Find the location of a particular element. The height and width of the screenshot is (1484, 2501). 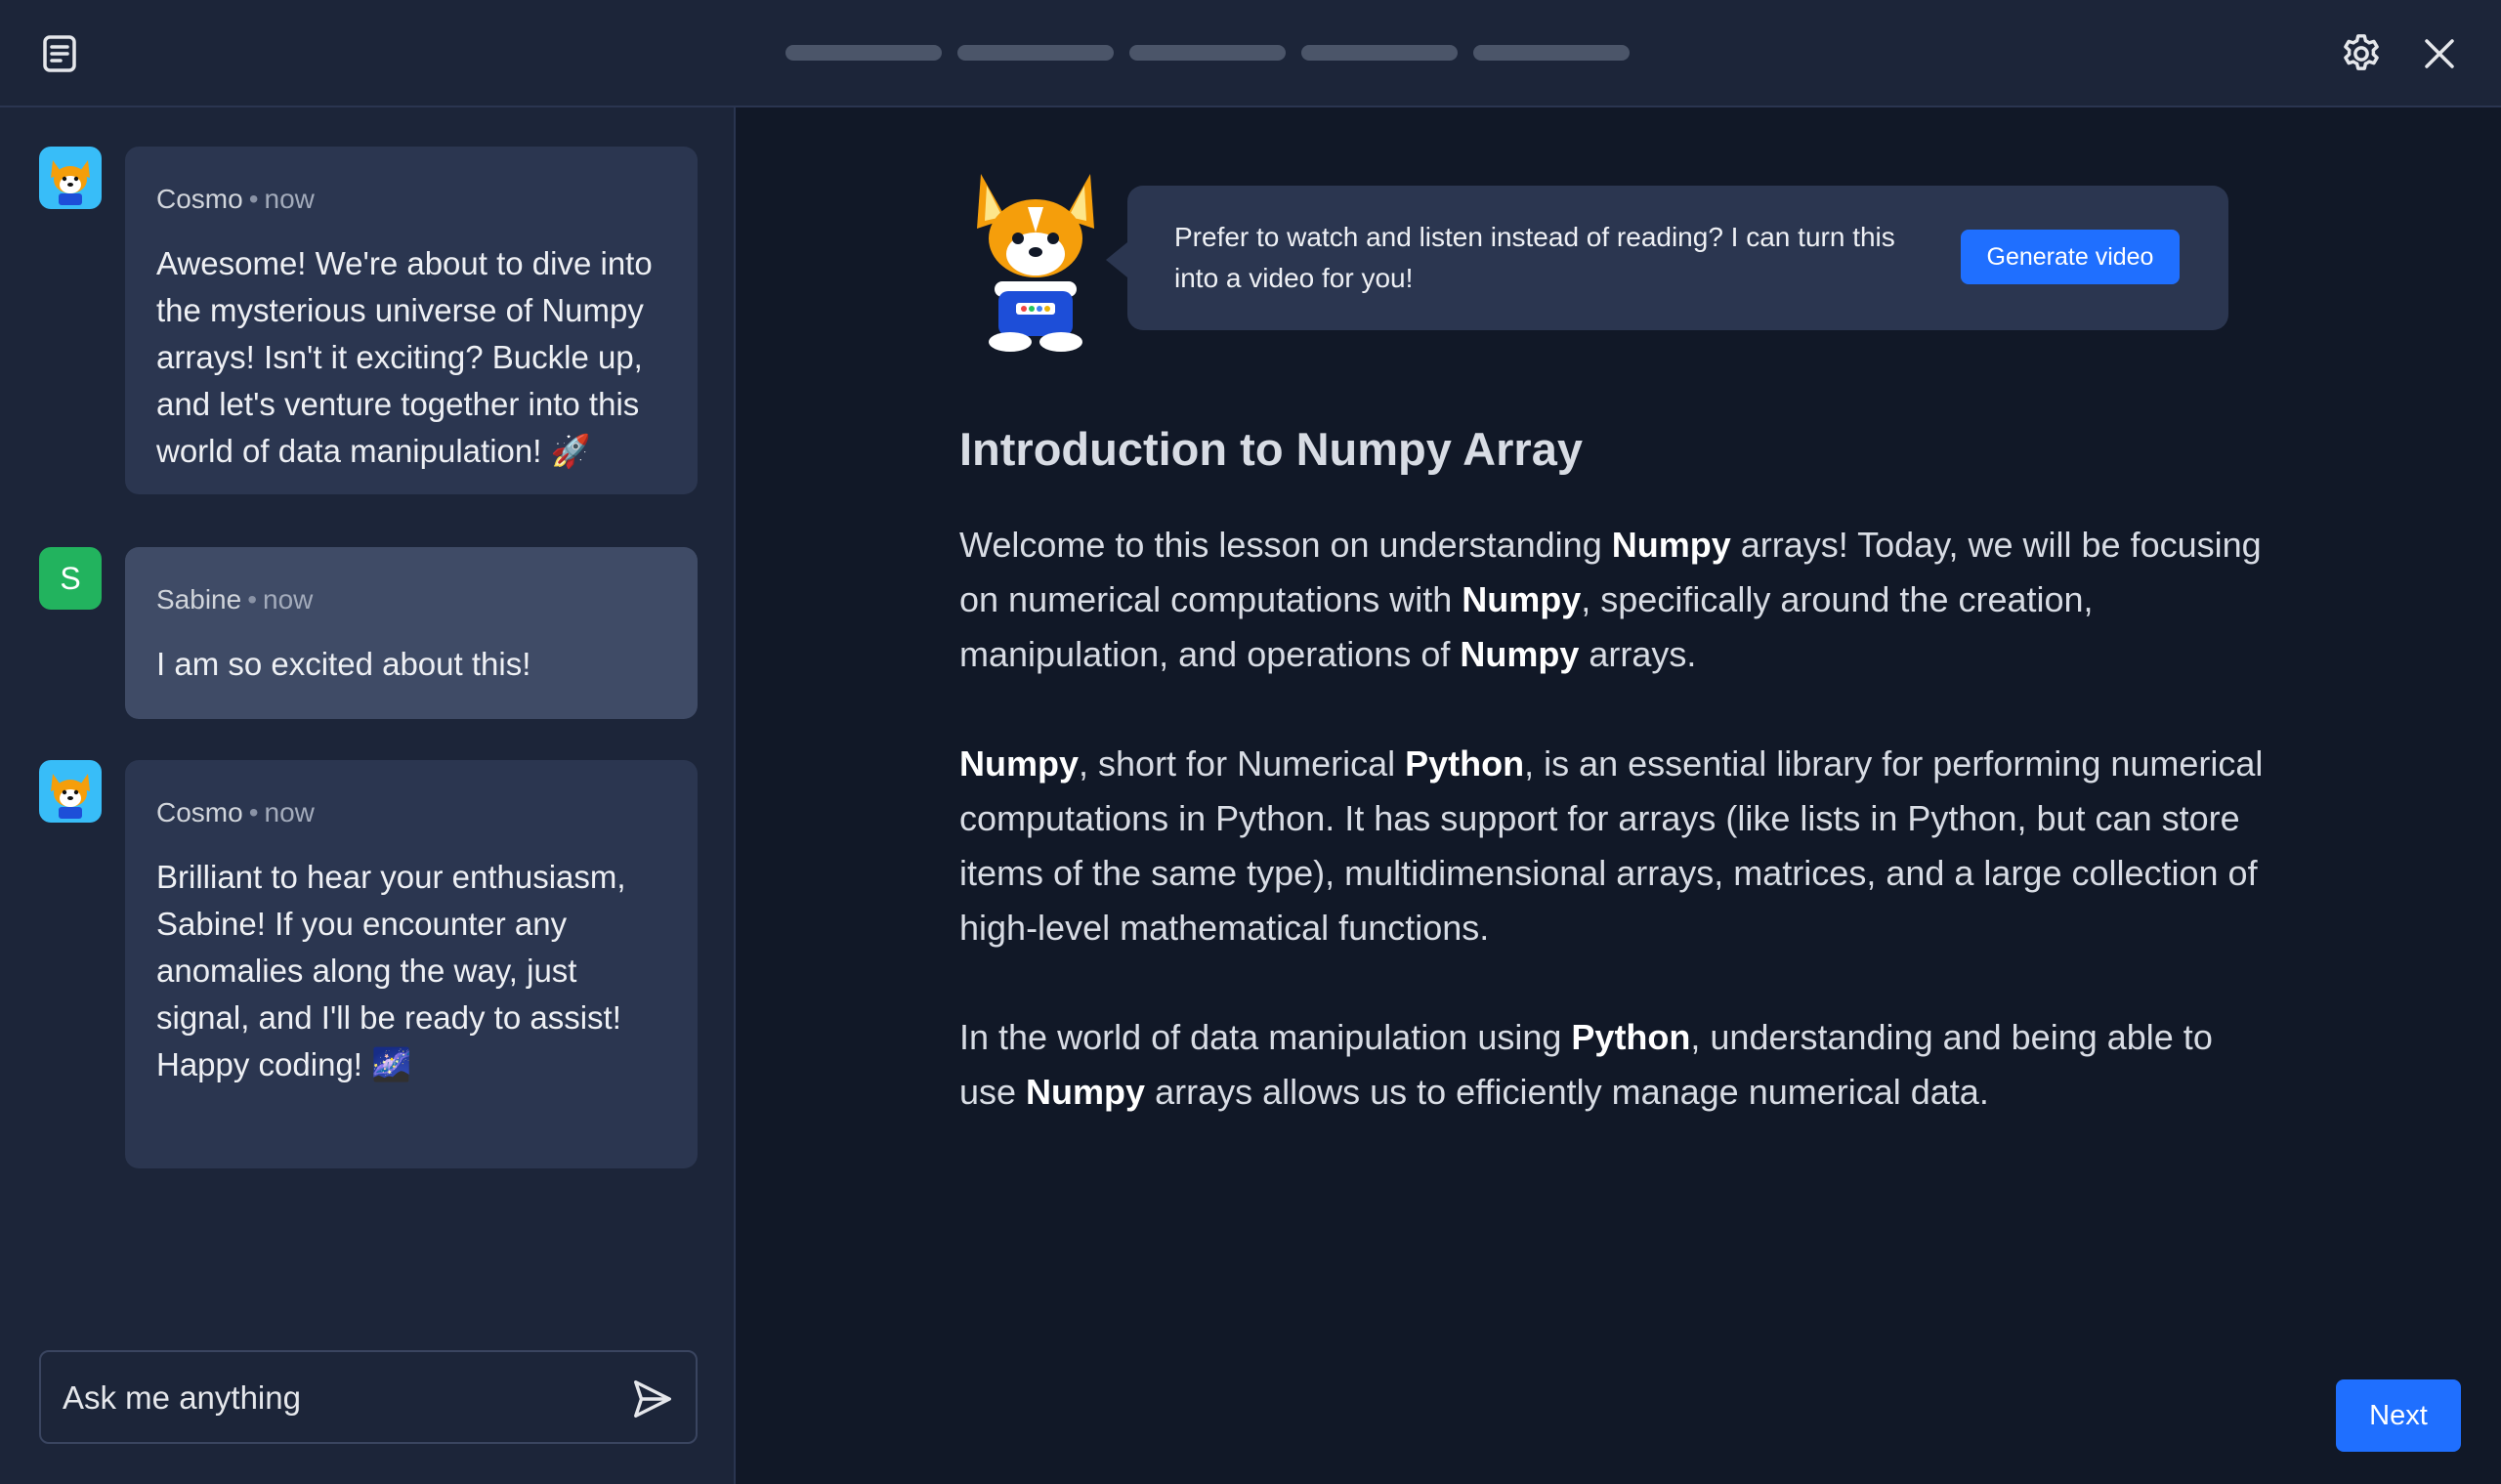

top-bar is located at coordinates (1250, 53).